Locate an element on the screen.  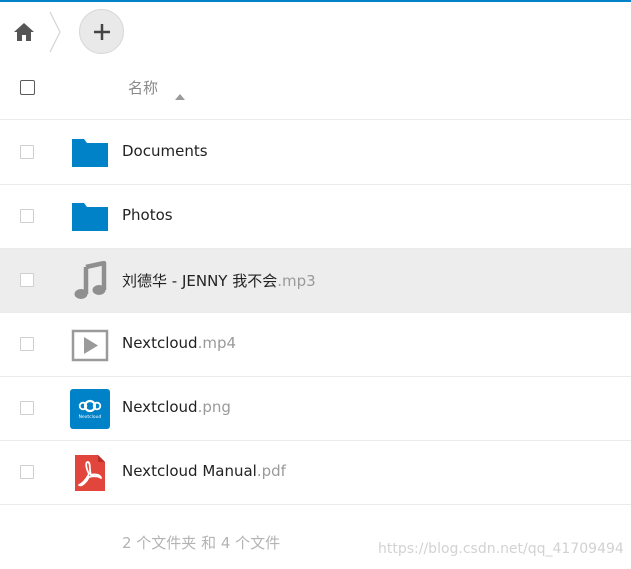
watermark: https://blog.csdn.net/qq_41709494 is located at coordinates (501, 549).